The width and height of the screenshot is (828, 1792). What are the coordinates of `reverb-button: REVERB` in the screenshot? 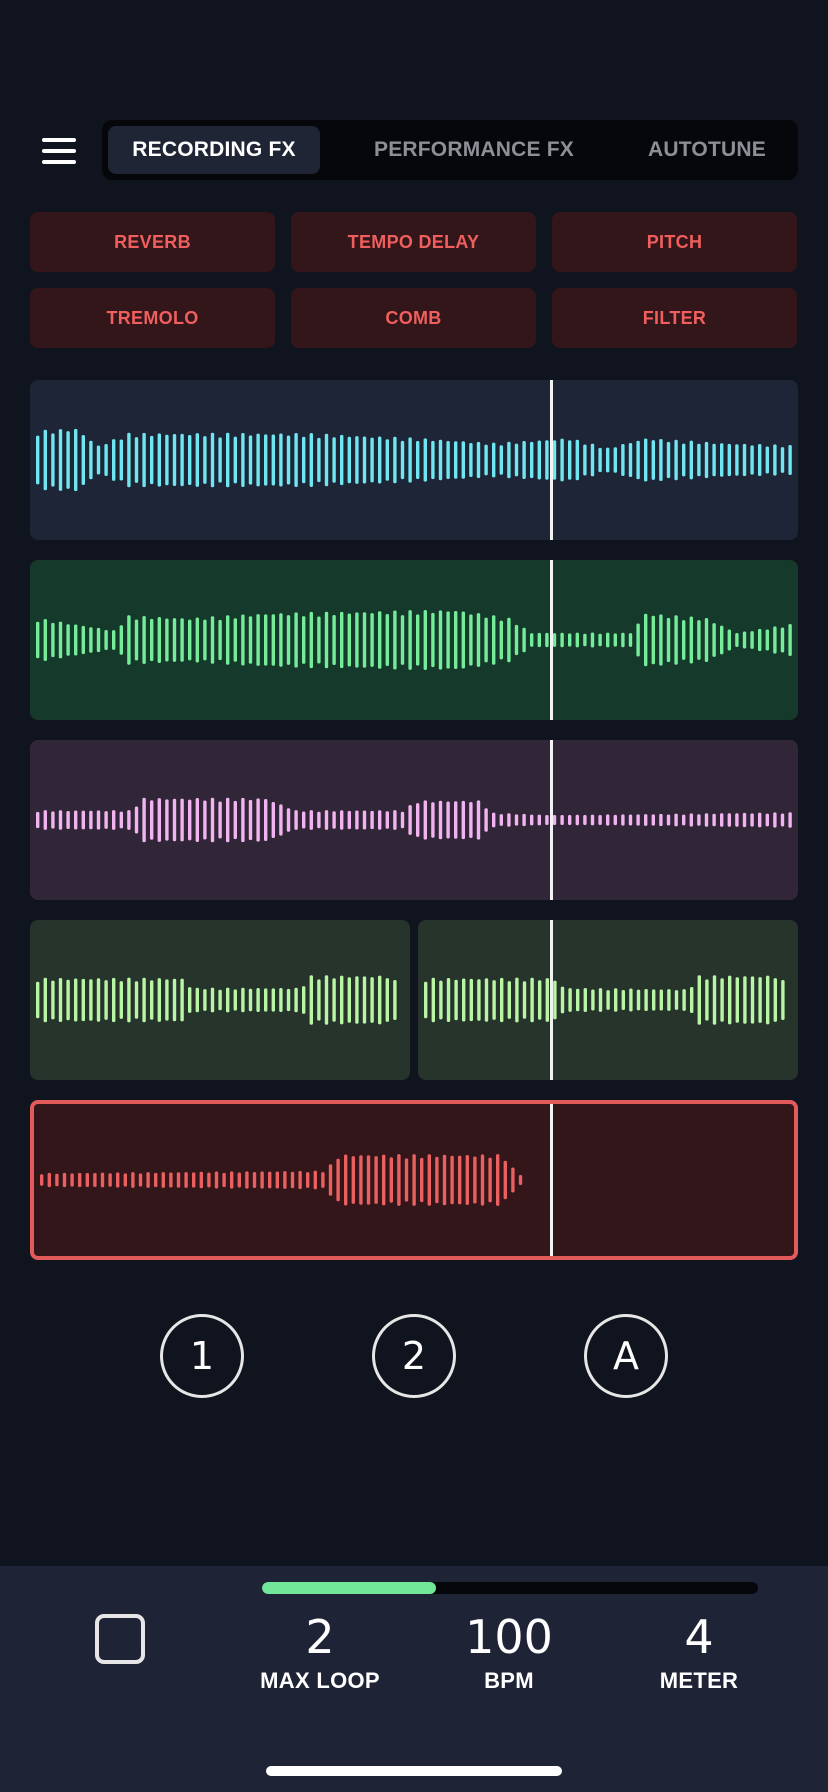 It's located at (152, 242).